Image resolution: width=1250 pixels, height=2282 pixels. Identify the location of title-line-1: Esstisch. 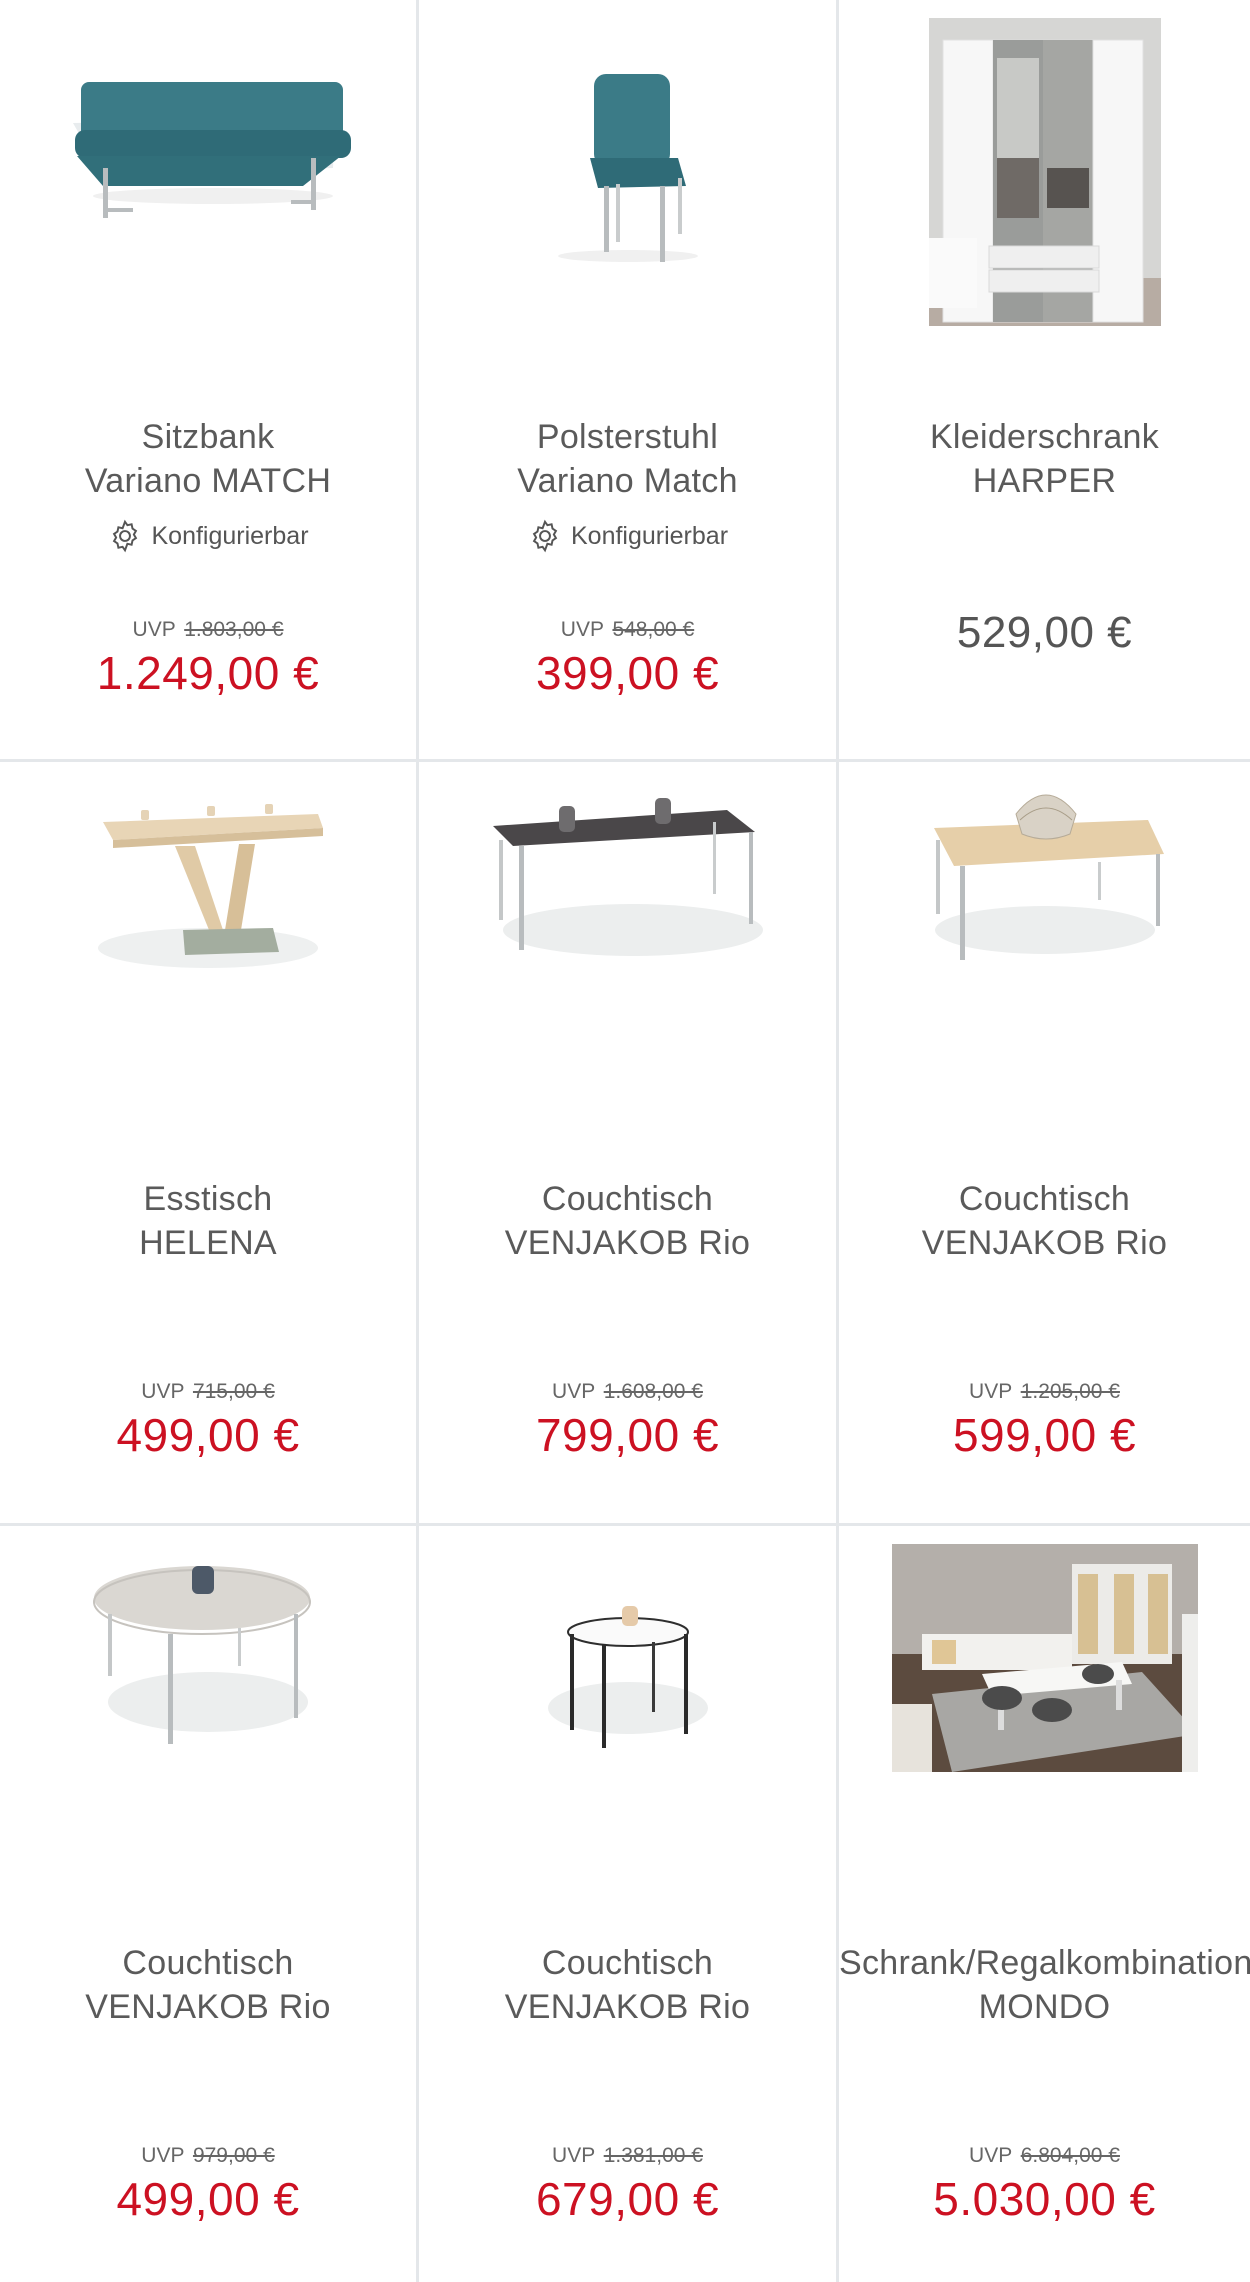
(208, 1199).